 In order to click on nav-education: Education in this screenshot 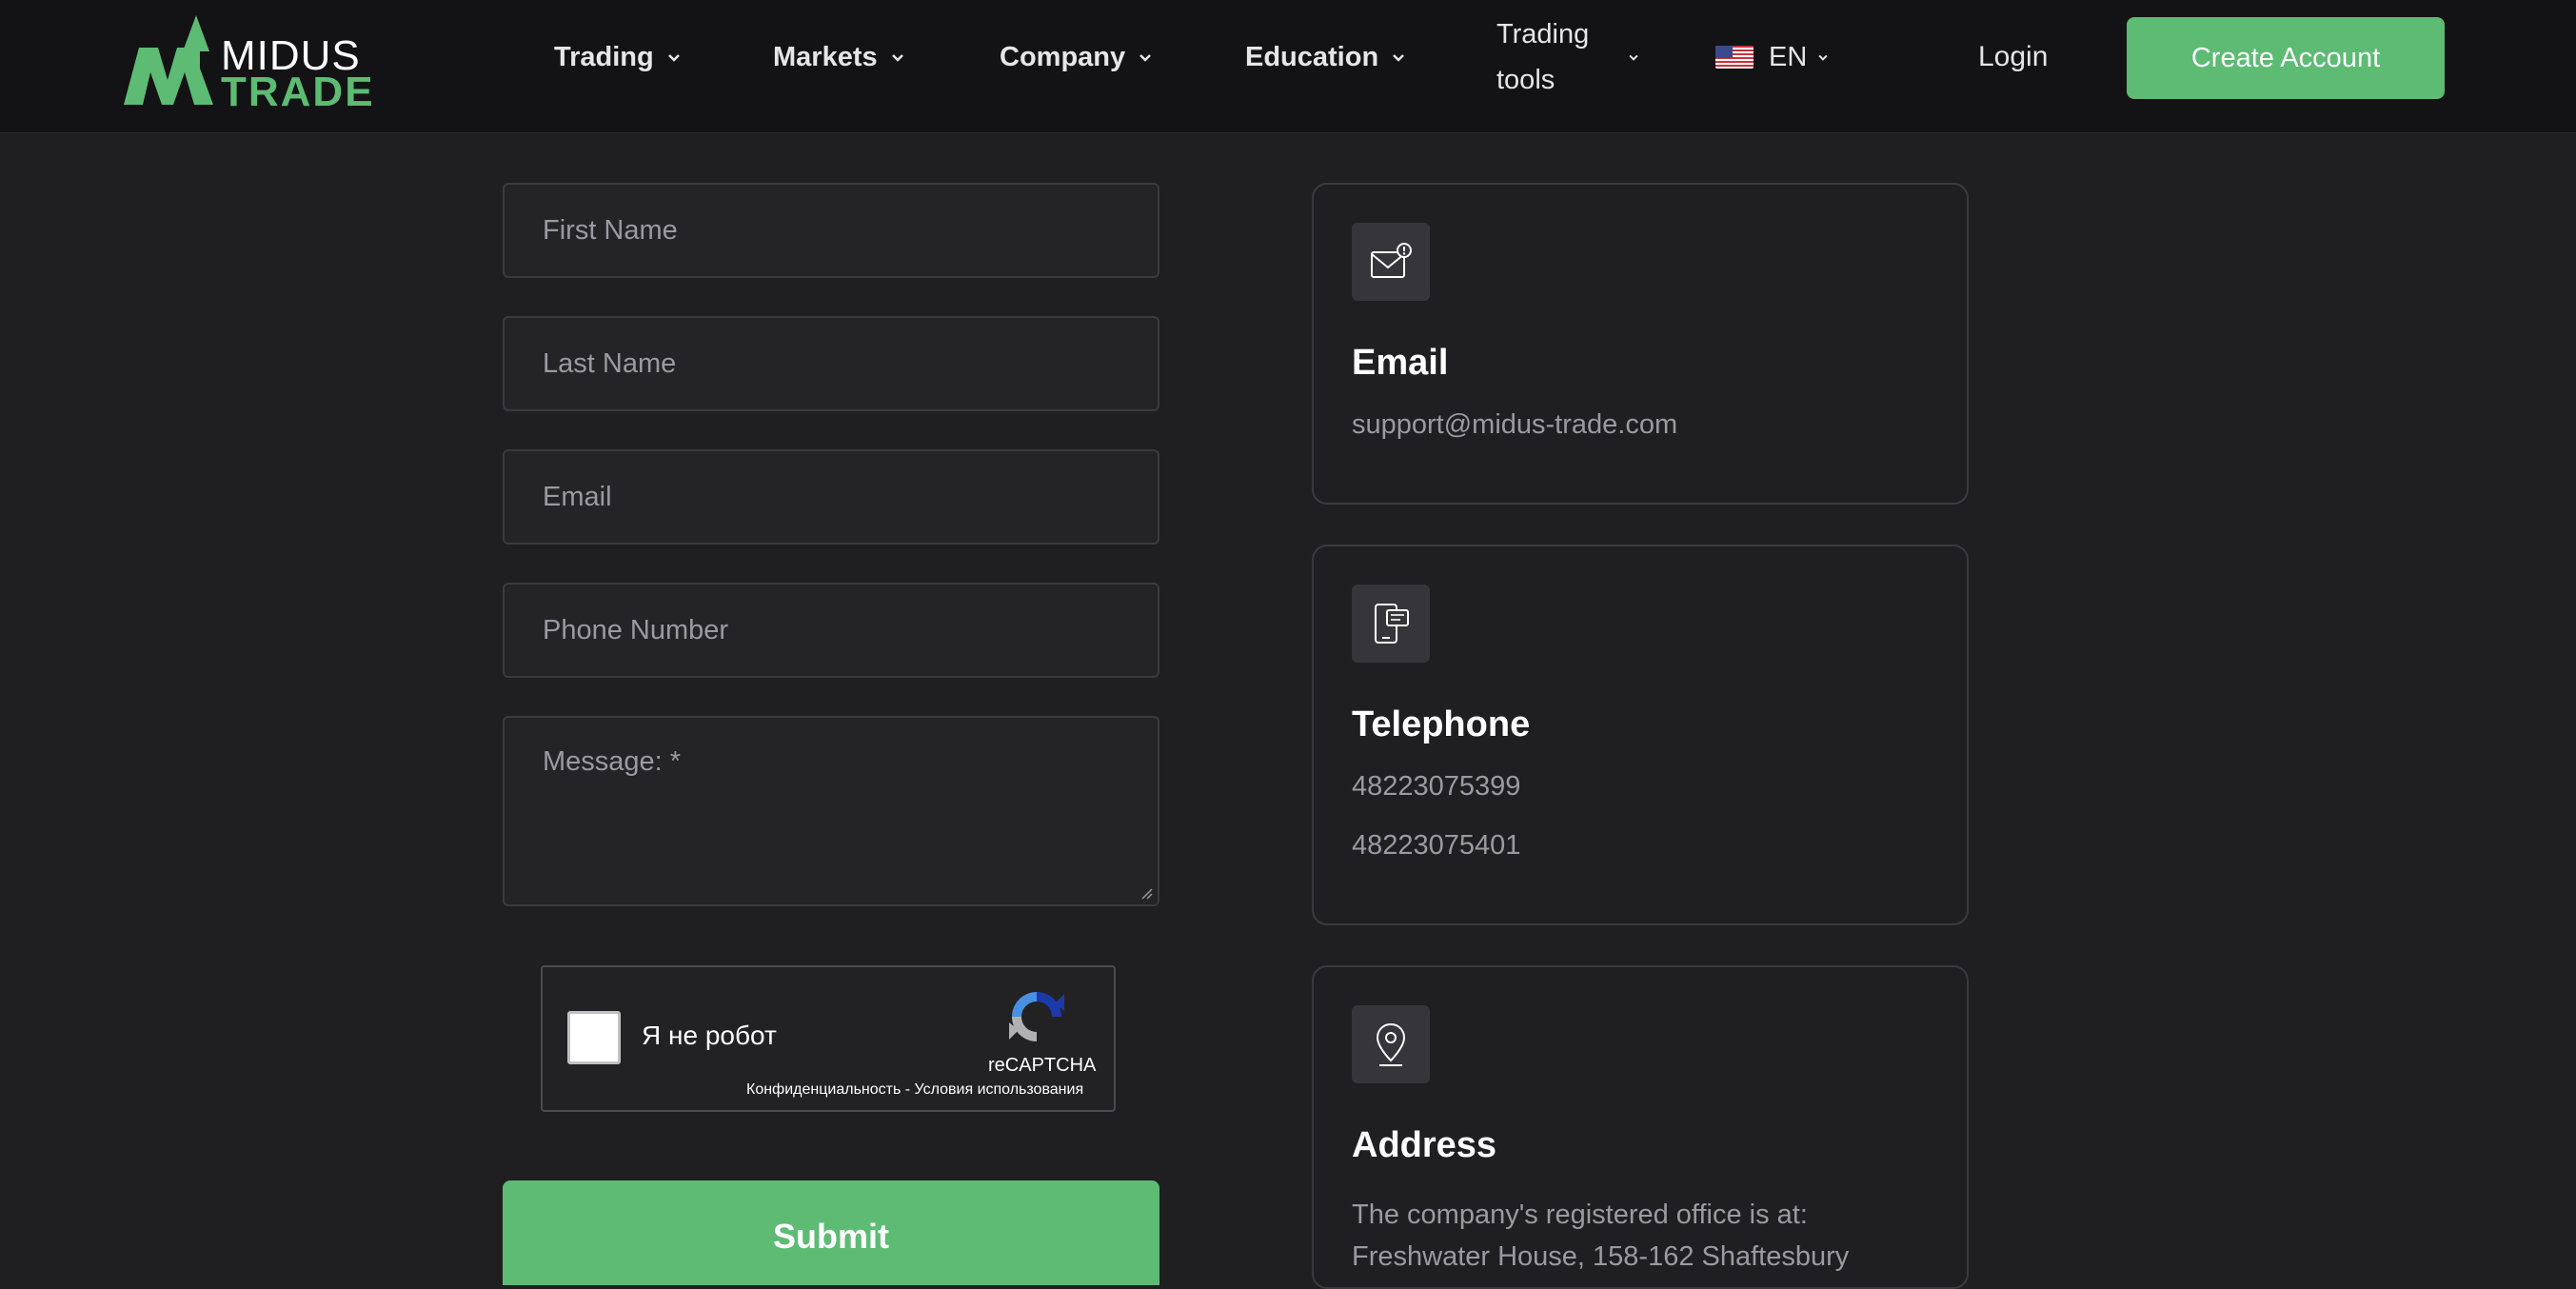, I will do `click(1326, 57)`.